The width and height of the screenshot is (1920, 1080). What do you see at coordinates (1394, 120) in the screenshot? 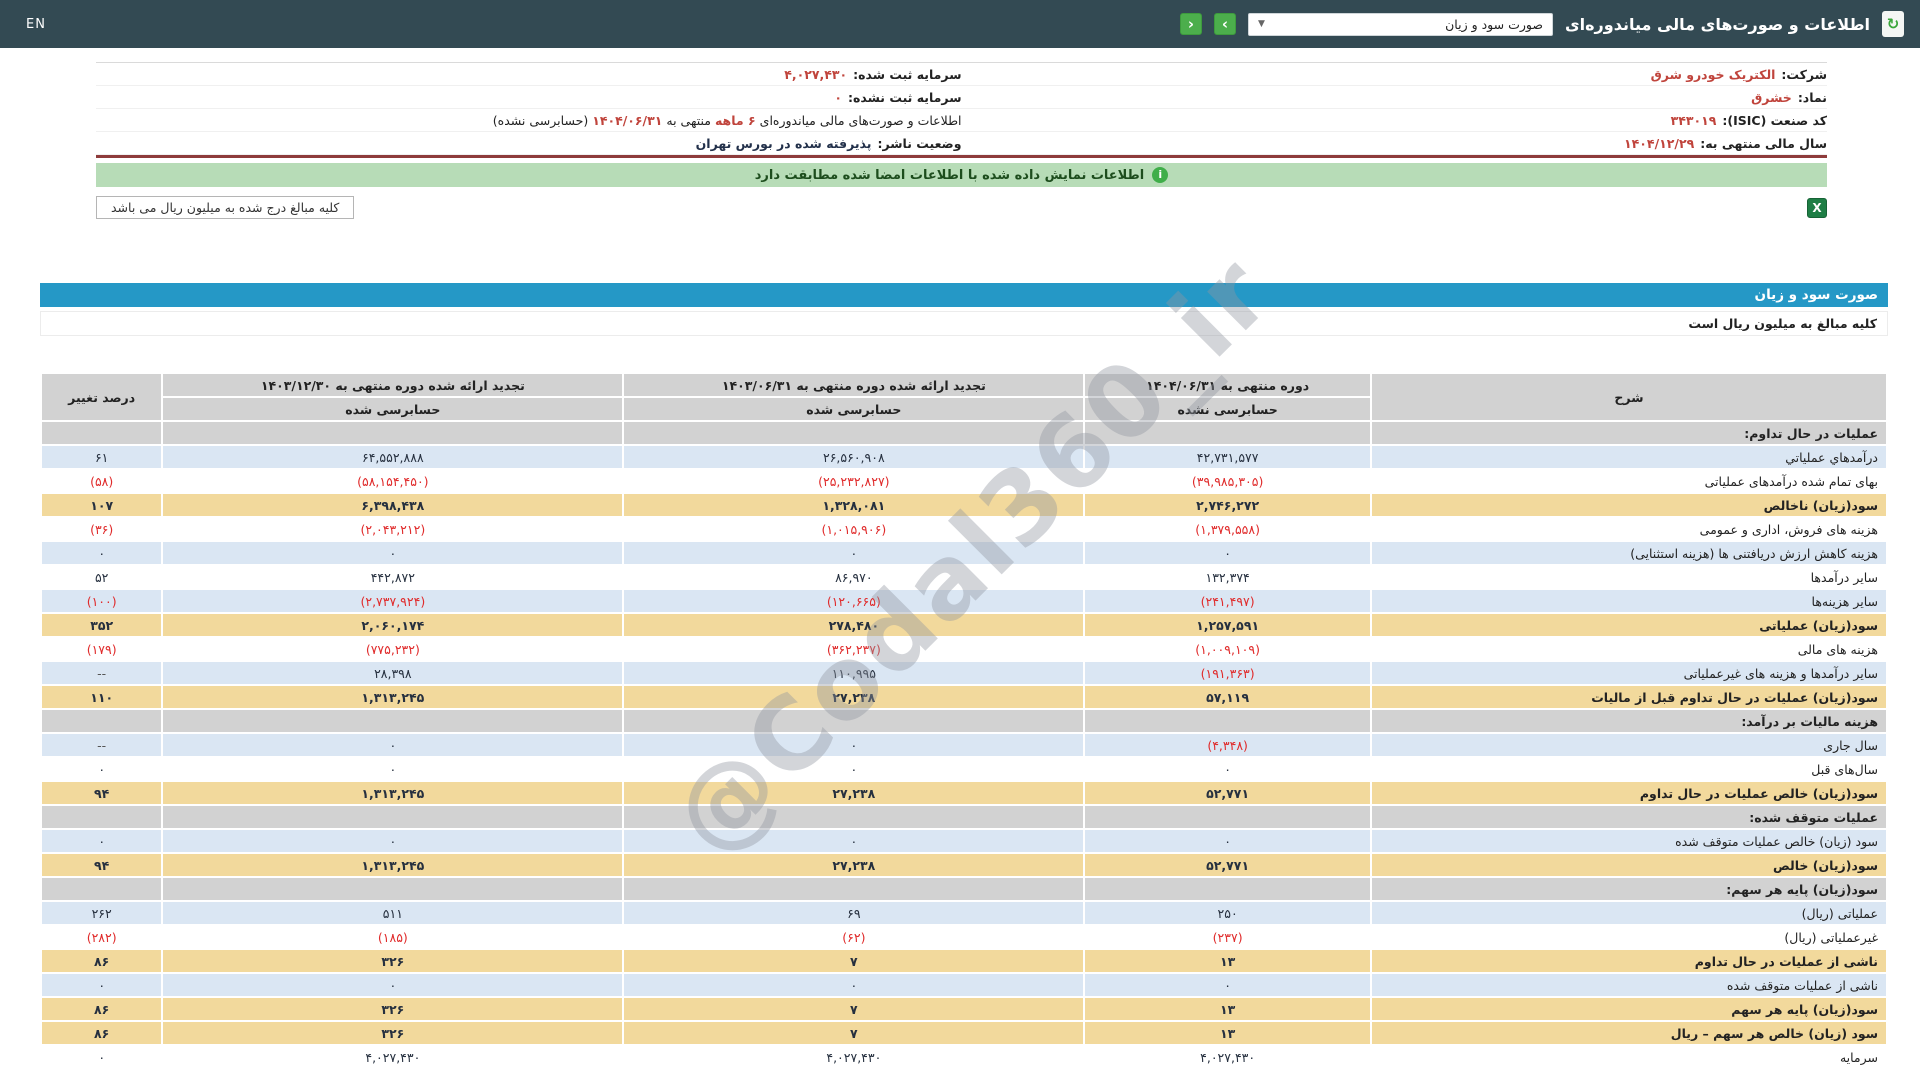
I see `isic-row: کد صنعت (ISIC): ۳۴۳۰۱۹` at bounding box center [1394, 120].